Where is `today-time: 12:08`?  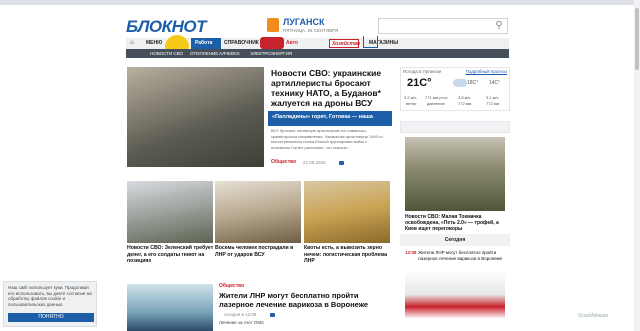
today-time: 12:08 is located at coordinates (411, 252).